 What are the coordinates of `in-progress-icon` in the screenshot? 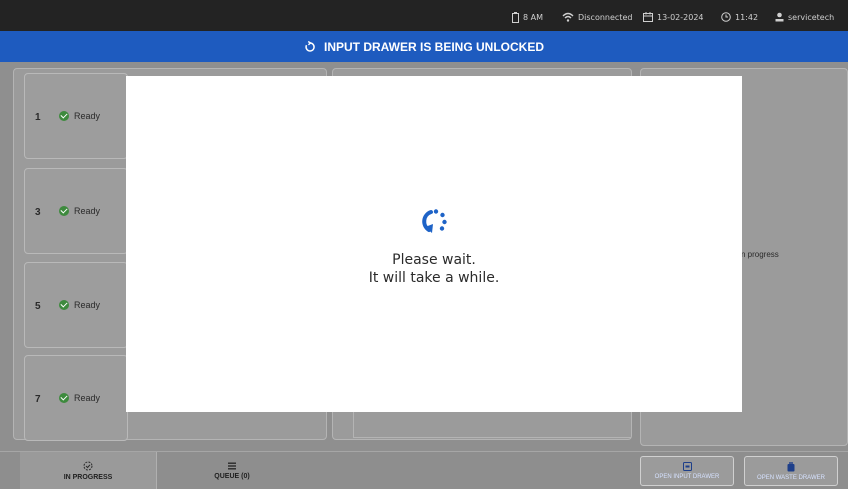 It's located at (88, 465).